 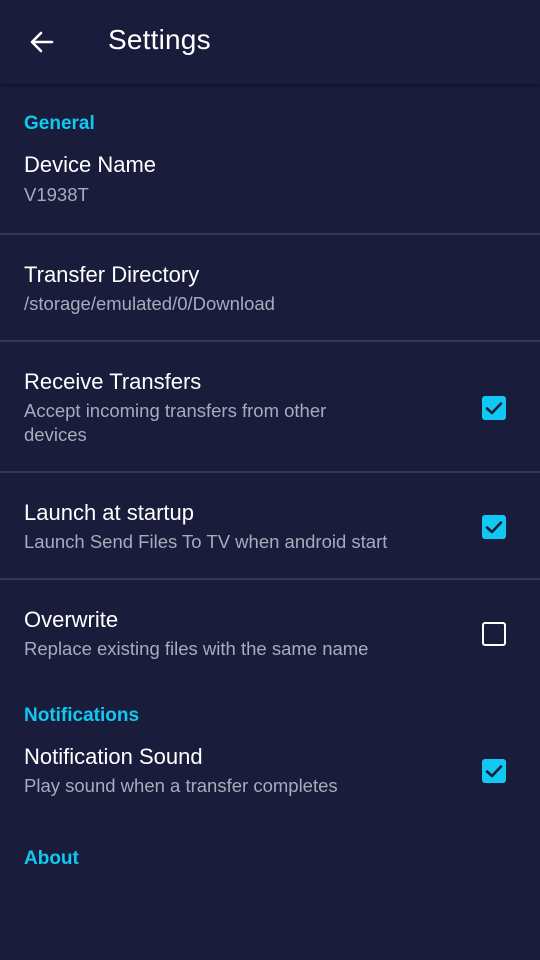 What do you see at coordinates (59, 123) in the screenshot?
I see `section-header-general: General` at bounding box center [59, 123].